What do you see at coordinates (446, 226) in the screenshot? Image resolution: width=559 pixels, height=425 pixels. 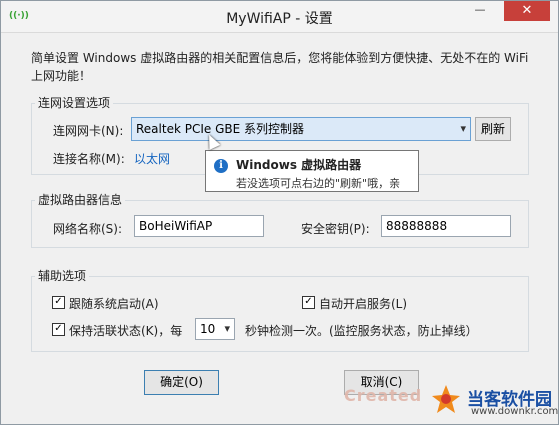 I see `key-input: 88888888` at bounding box center [446, 226].